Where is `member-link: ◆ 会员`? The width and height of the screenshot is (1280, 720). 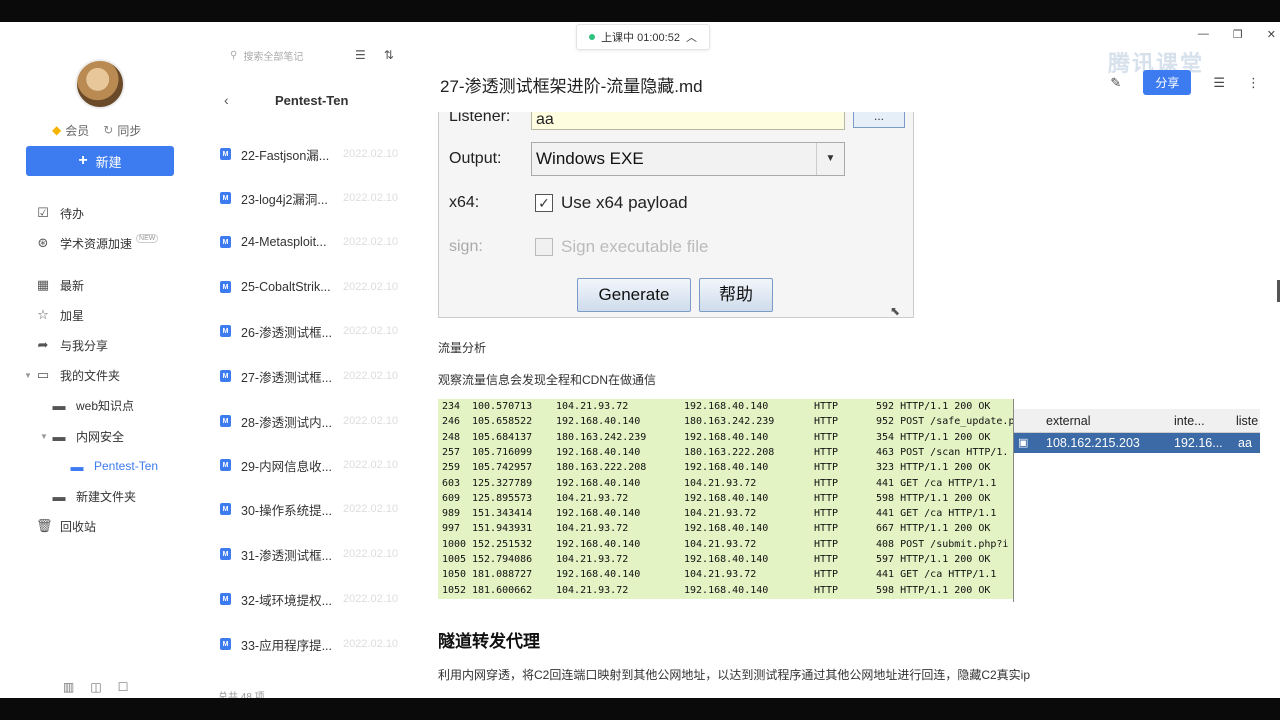
member-link: ◆ 会员 is located at coordinates (70, 130).